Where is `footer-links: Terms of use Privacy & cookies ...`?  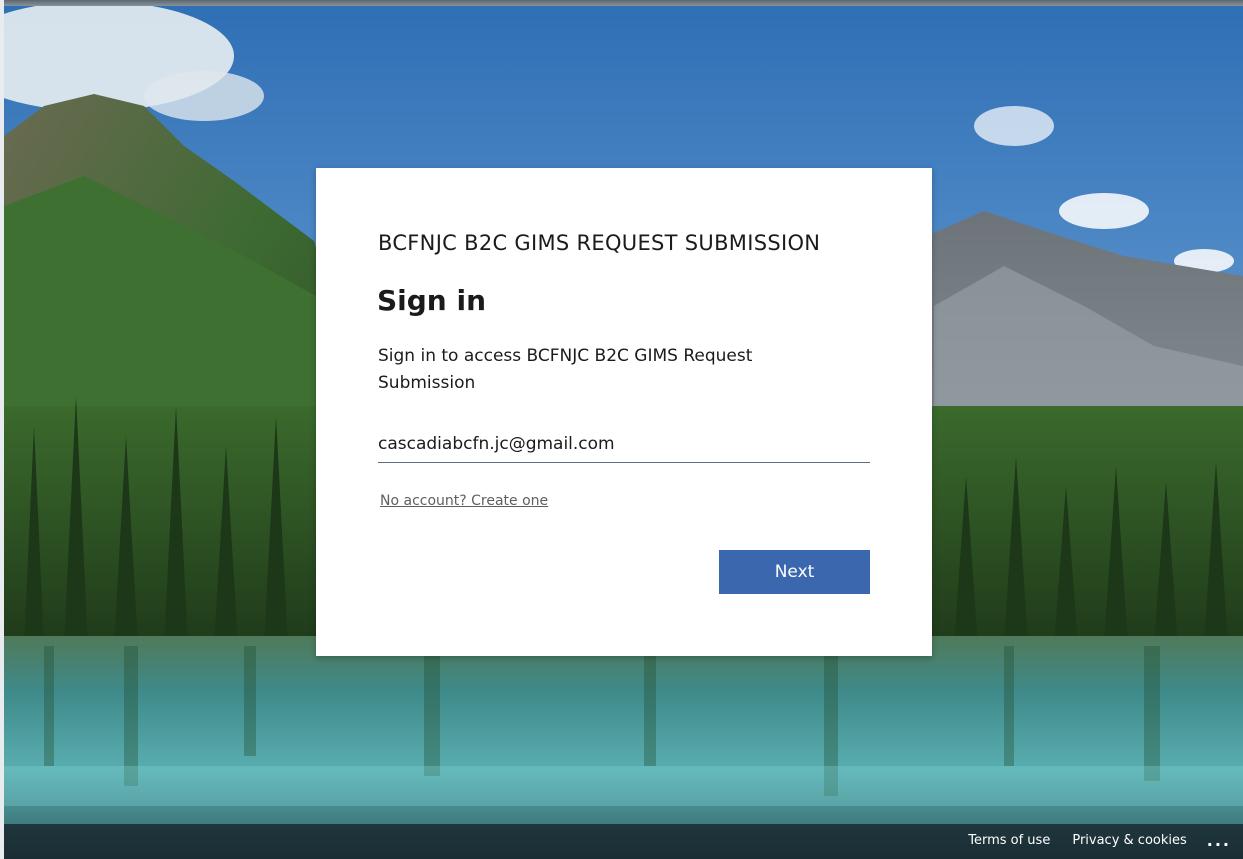 footer-links: Terms of use Privacy & cookies ... is located at coordinates (1088, 841).